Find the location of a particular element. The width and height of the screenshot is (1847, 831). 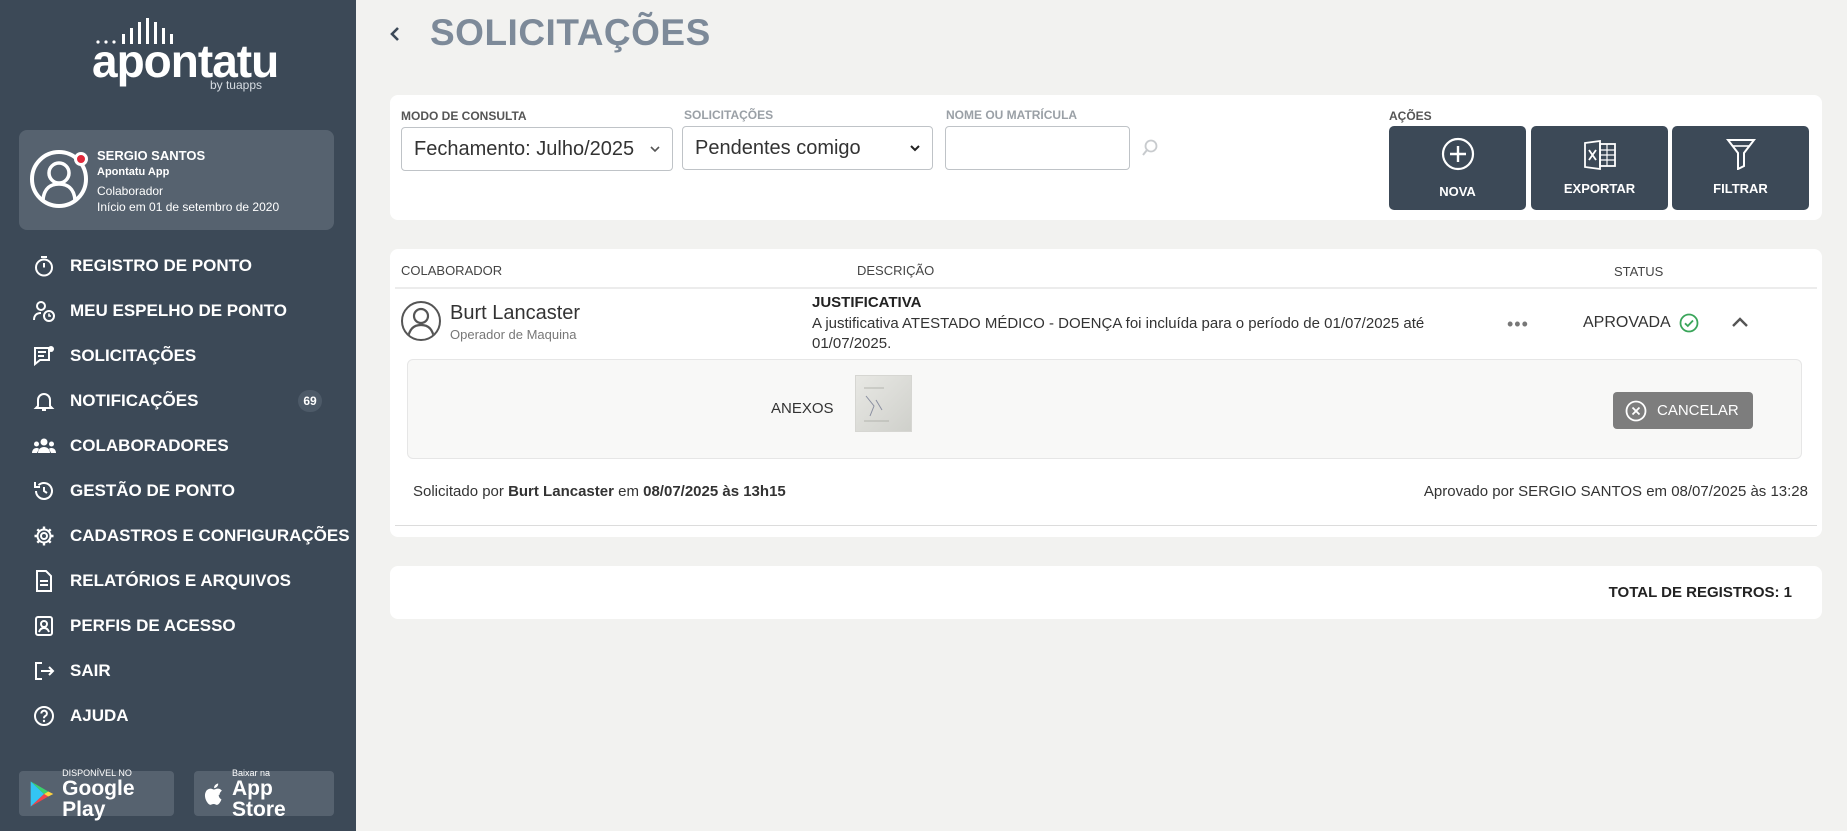

chevron-up-icon is located at coordinates (1740, 322).